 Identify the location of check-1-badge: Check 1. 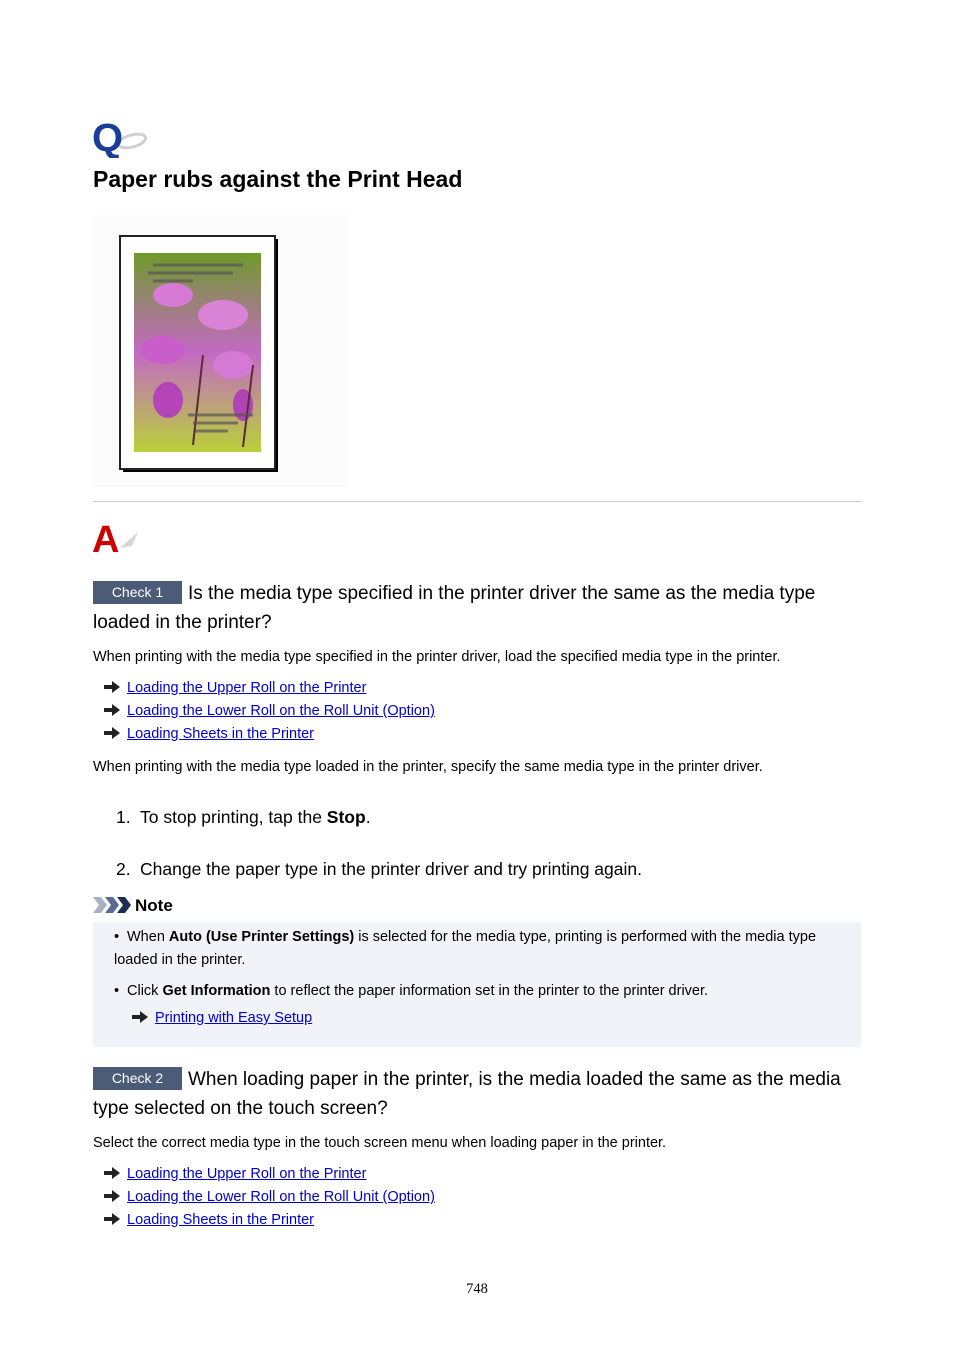
(137, 592).